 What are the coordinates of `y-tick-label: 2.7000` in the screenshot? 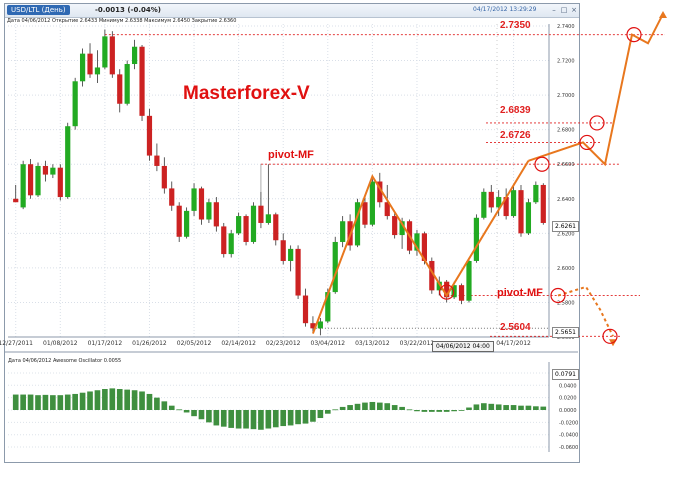 It's located at (566, 96).